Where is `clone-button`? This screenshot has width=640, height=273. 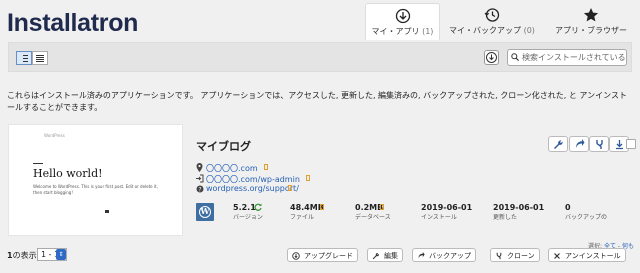
clone-button is located at coordinates (599, 144).